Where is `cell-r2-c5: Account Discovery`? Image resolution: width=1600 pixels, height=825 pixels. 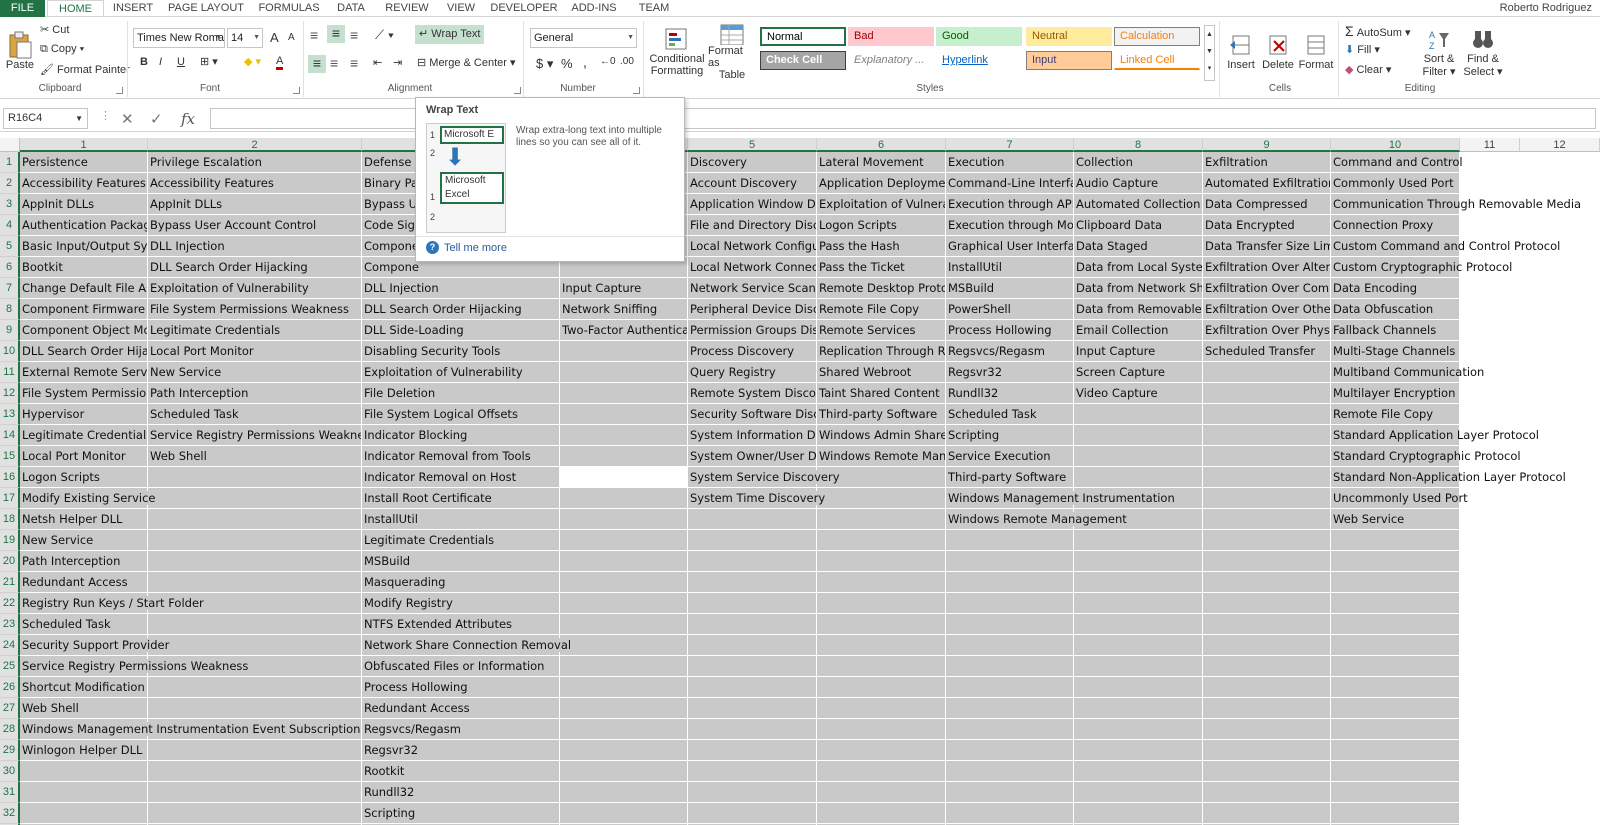
cell-r2-c5: Account Discovery is located at coordinates (752, 183).